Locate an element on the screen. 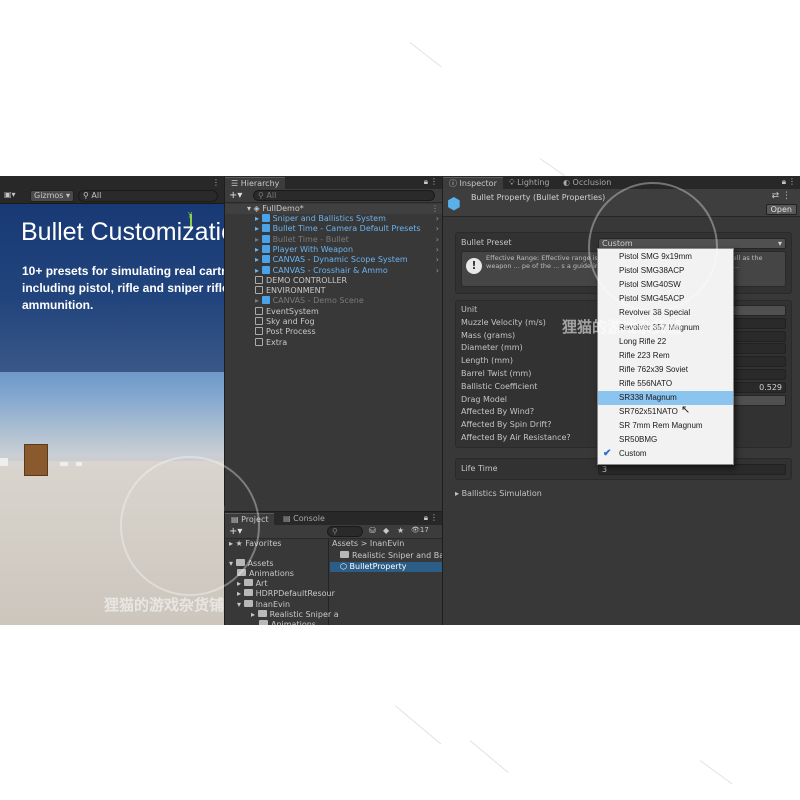 This screenshot has height=800, width=800. favorite-star-icon: ★ is located at coordinates (400, 530).